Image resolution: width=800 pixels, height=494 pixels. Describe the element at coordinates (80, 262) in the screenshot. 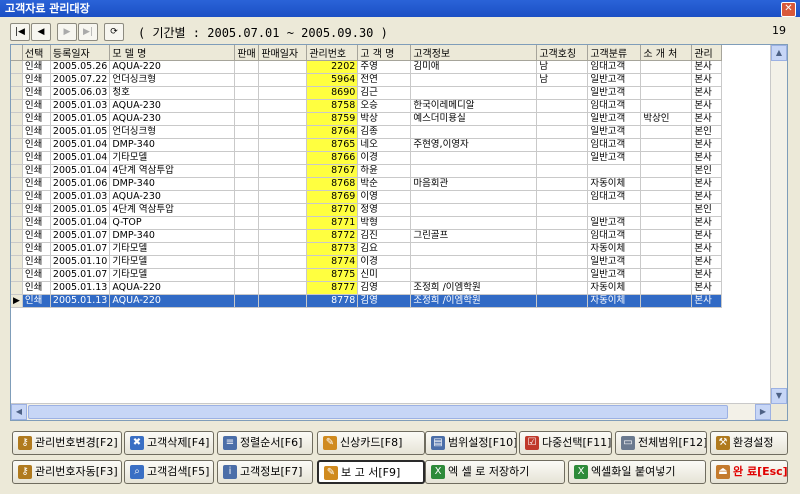

I see `table-cell: 2005.01.10` at that location.